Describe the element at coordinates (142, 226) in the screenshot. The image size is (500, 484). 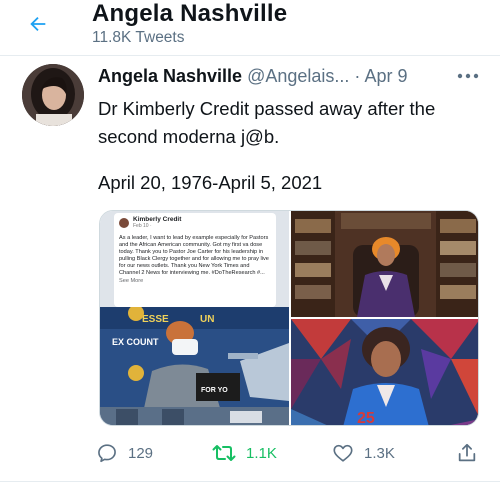
I see `fb-post-time: Feb 10 ·` at that location.